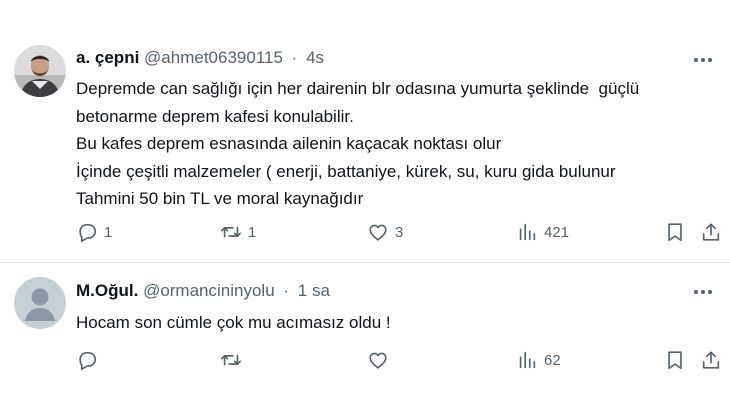  What do you see at coordinates (215, 116) in the screenshot?
I see `tweet-text-line: betonarme deprem kafesi konulabilir.` at bounding box center [215, 116].